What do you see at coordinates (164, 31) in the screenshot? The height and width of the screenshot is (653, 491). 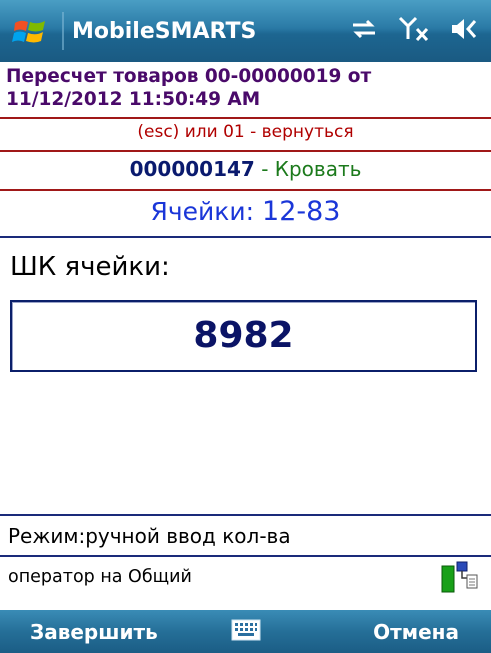 I see `app-title: MobileSMARTS` at bounding box center [164, 31].